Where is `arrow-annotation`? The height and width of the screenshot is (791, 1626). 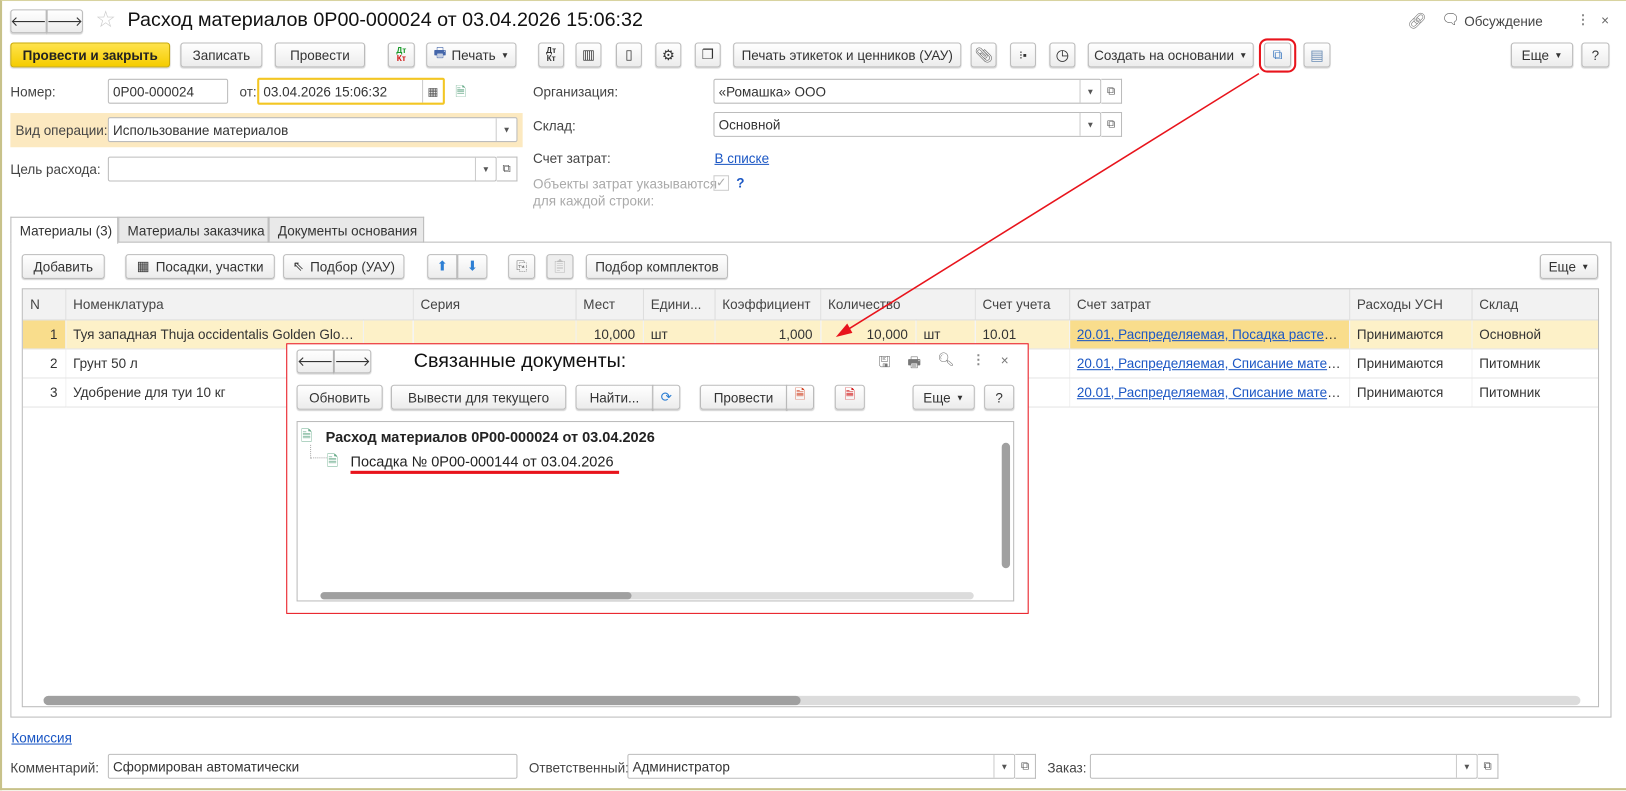
arrow-annotation is located at coordinates (1047, 205).